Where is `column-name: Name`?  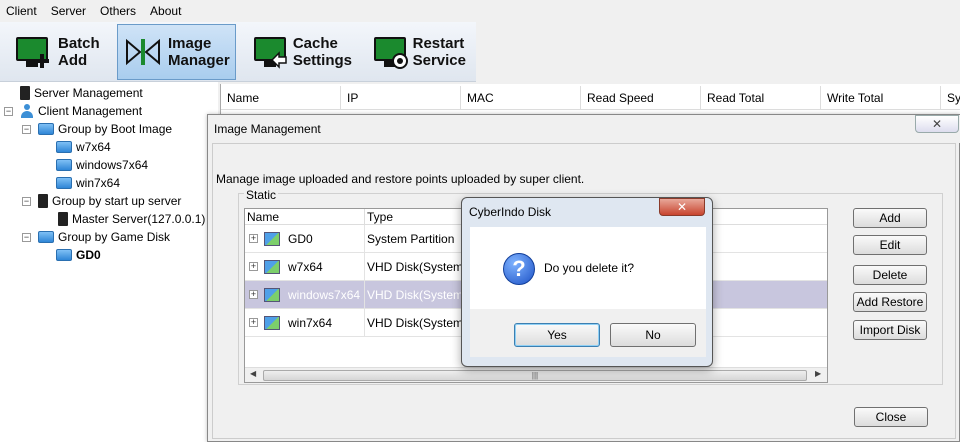
column-name: Name is located at coordinates (281, 97).